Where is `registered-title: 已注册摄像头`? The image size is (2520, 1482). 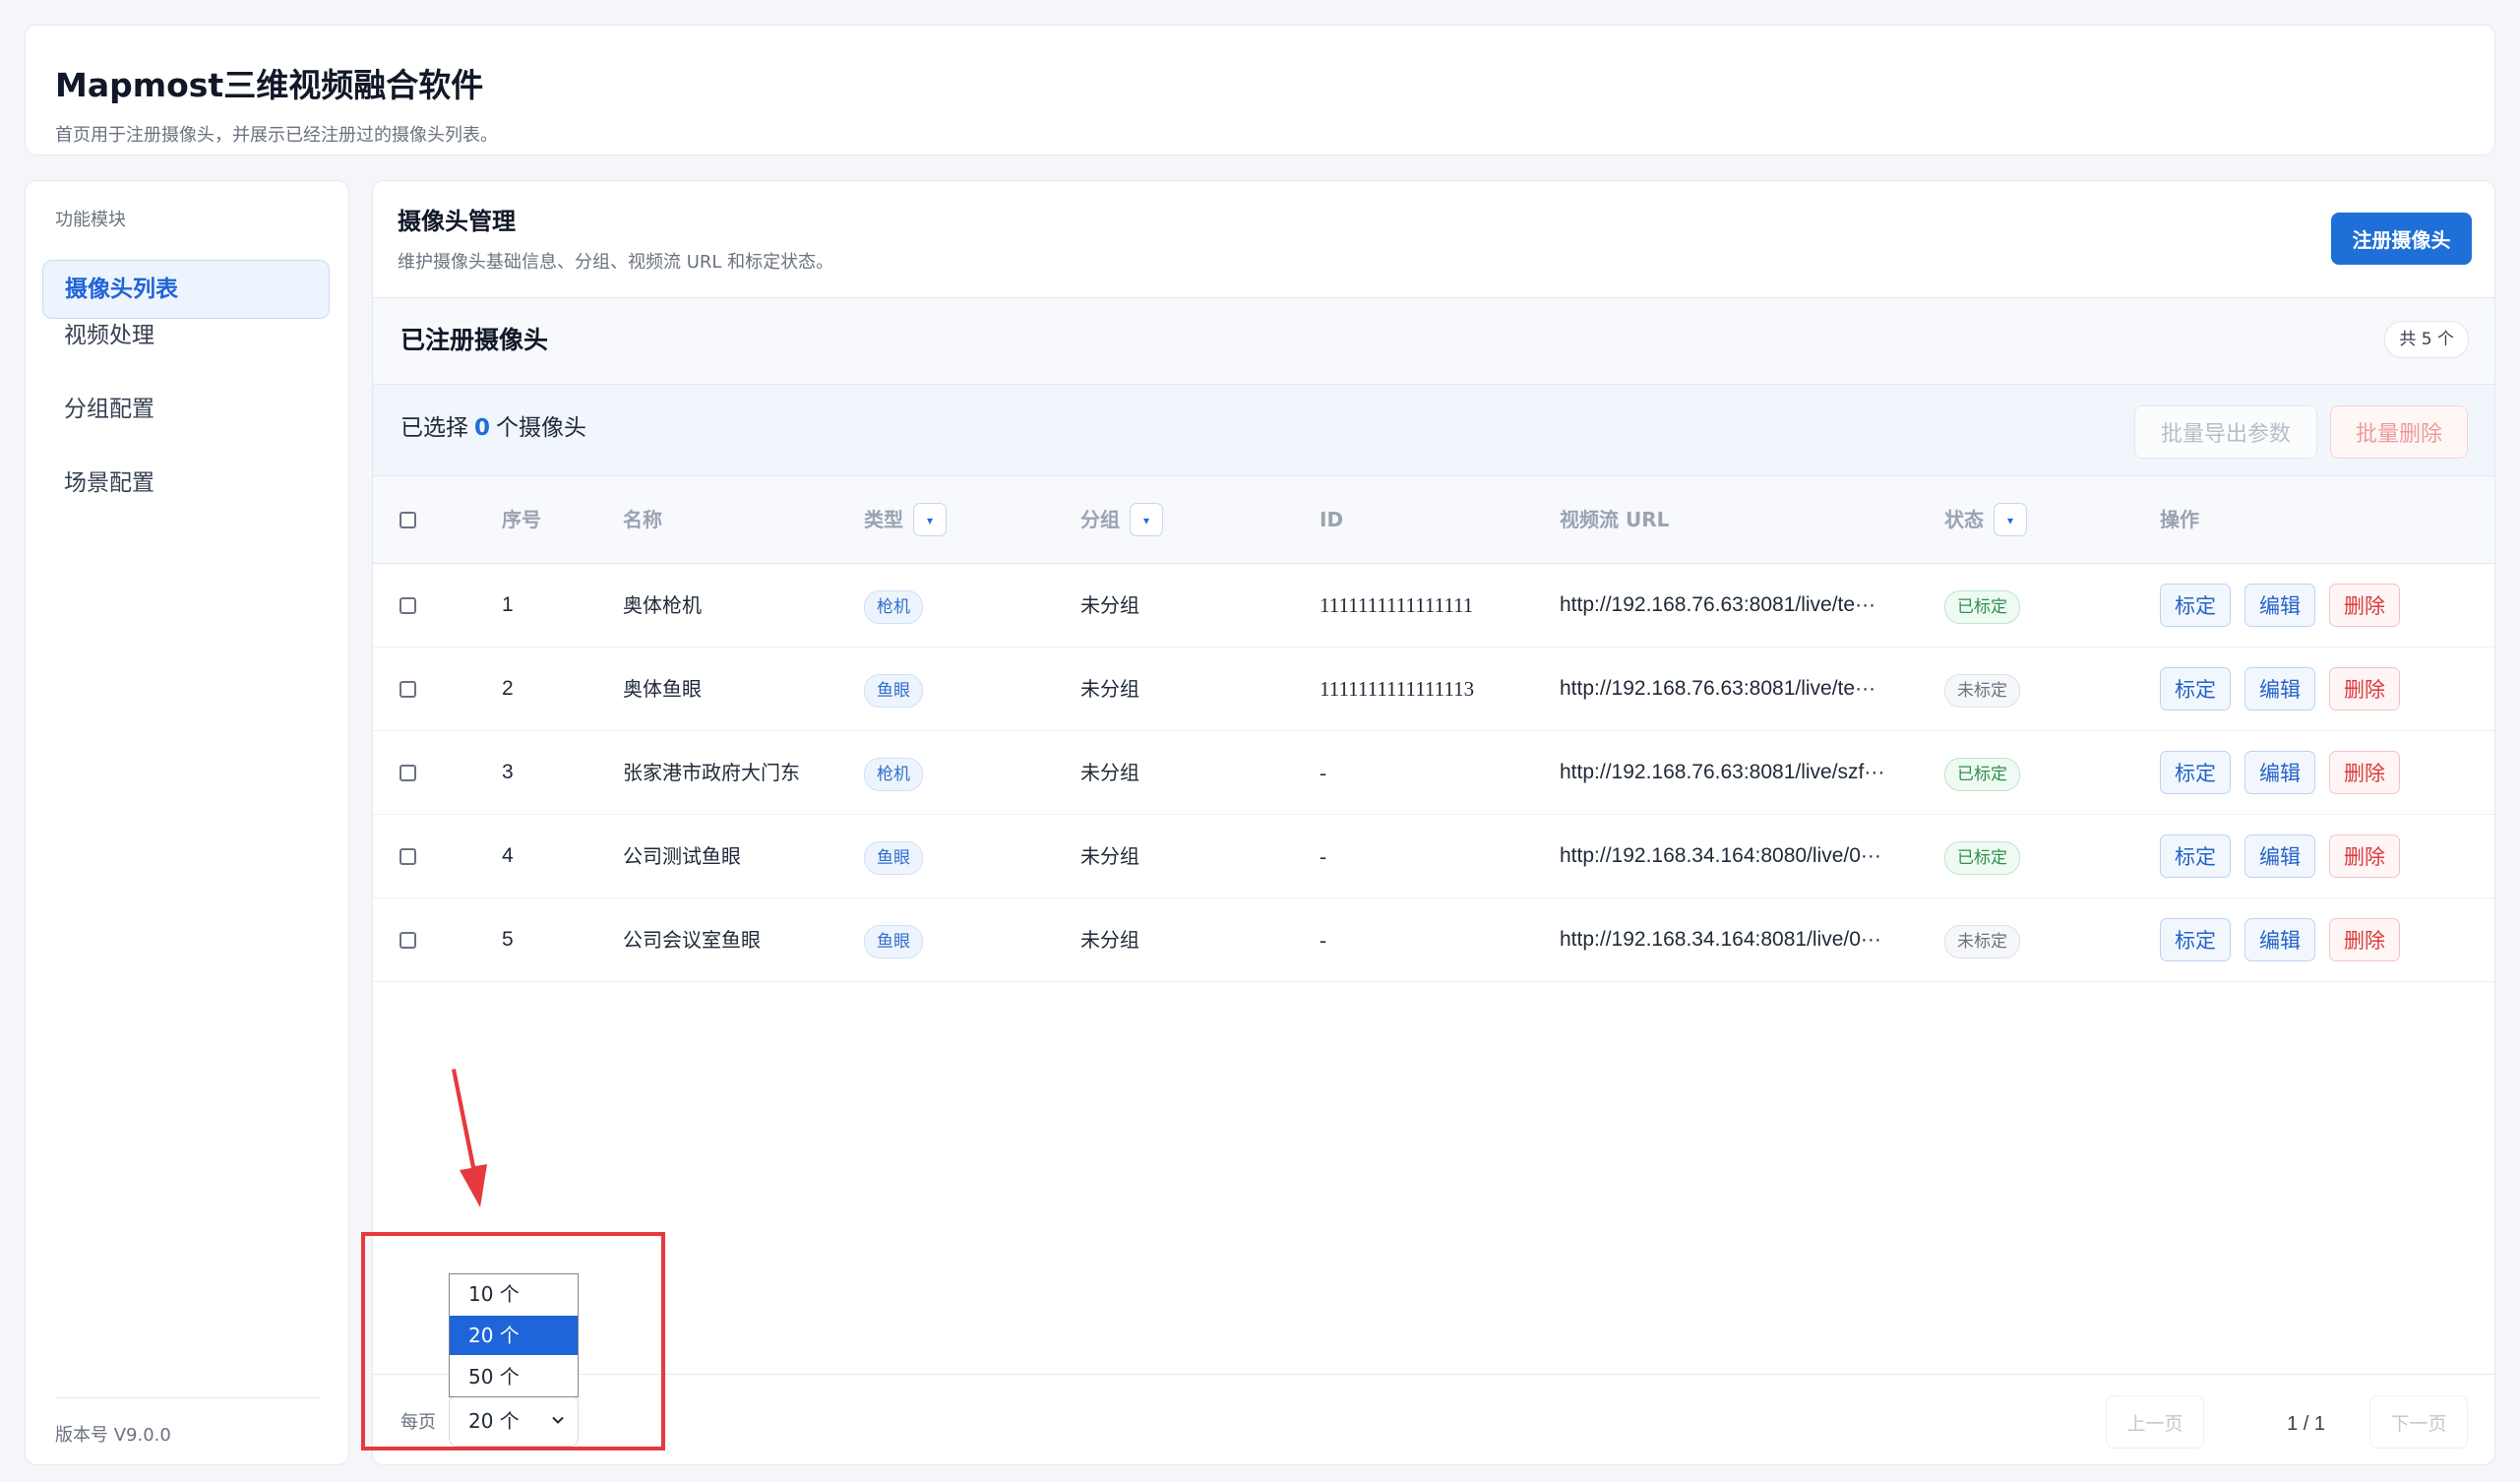
registered-title: 已注册摄像头 is located at coordinates (474, 340).